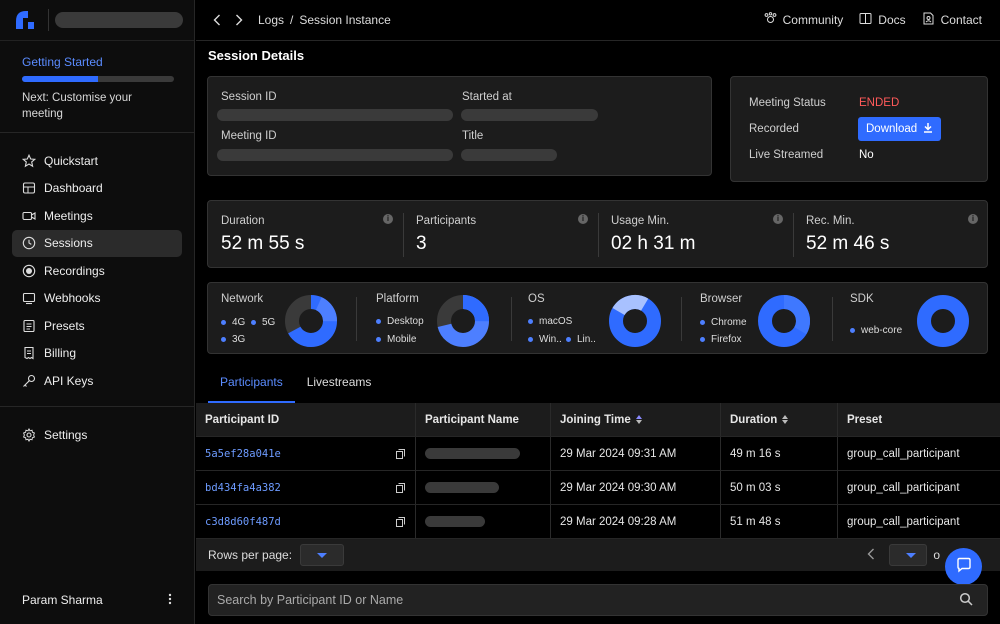  What do you see at coordinates (243, 488) in the screenshot?
I see `participant-id: bd434fa4a382` at bounding box center [243, 488].